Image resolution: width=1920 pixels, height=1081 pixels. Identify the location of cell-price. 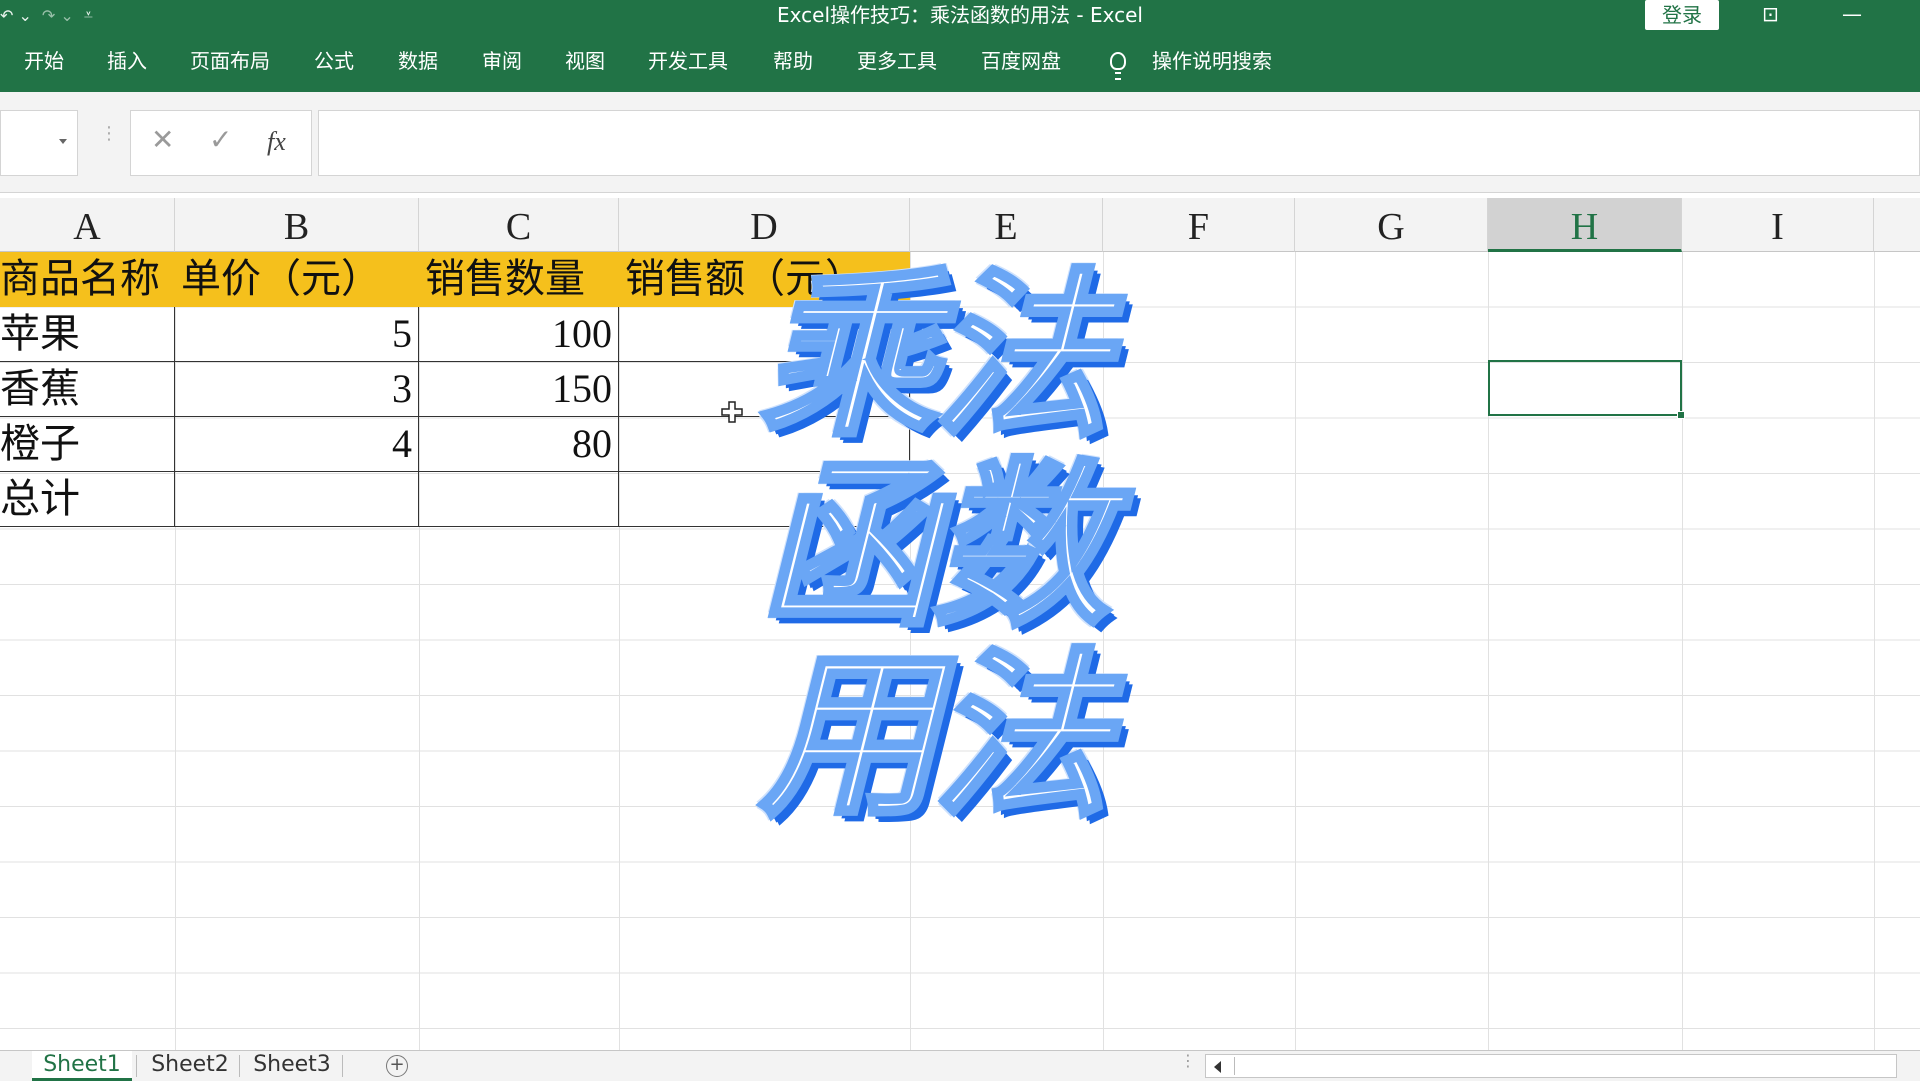
(297, 499).